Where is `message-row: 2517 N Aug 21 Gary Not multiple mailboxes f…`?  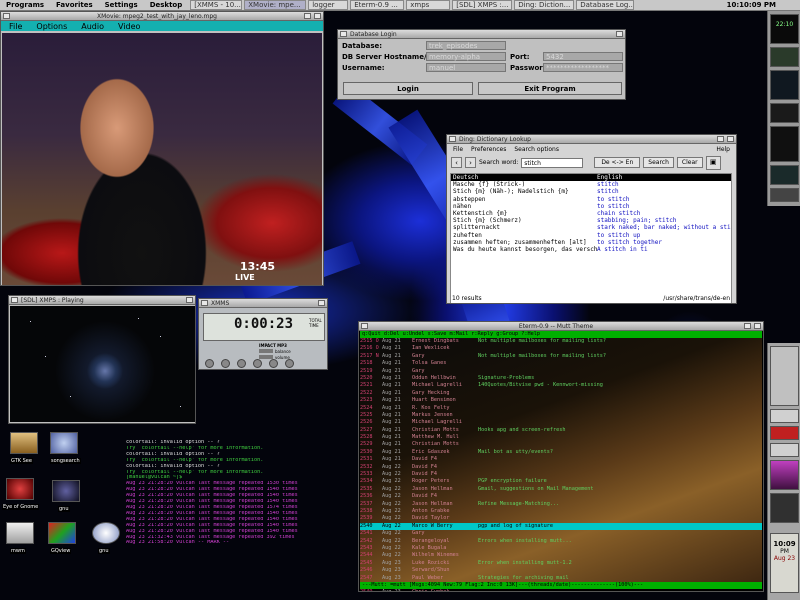 message-row: 2517 N Aug 21 Gary Not multiple mailboxes f… is located at coordinates (561, 356).